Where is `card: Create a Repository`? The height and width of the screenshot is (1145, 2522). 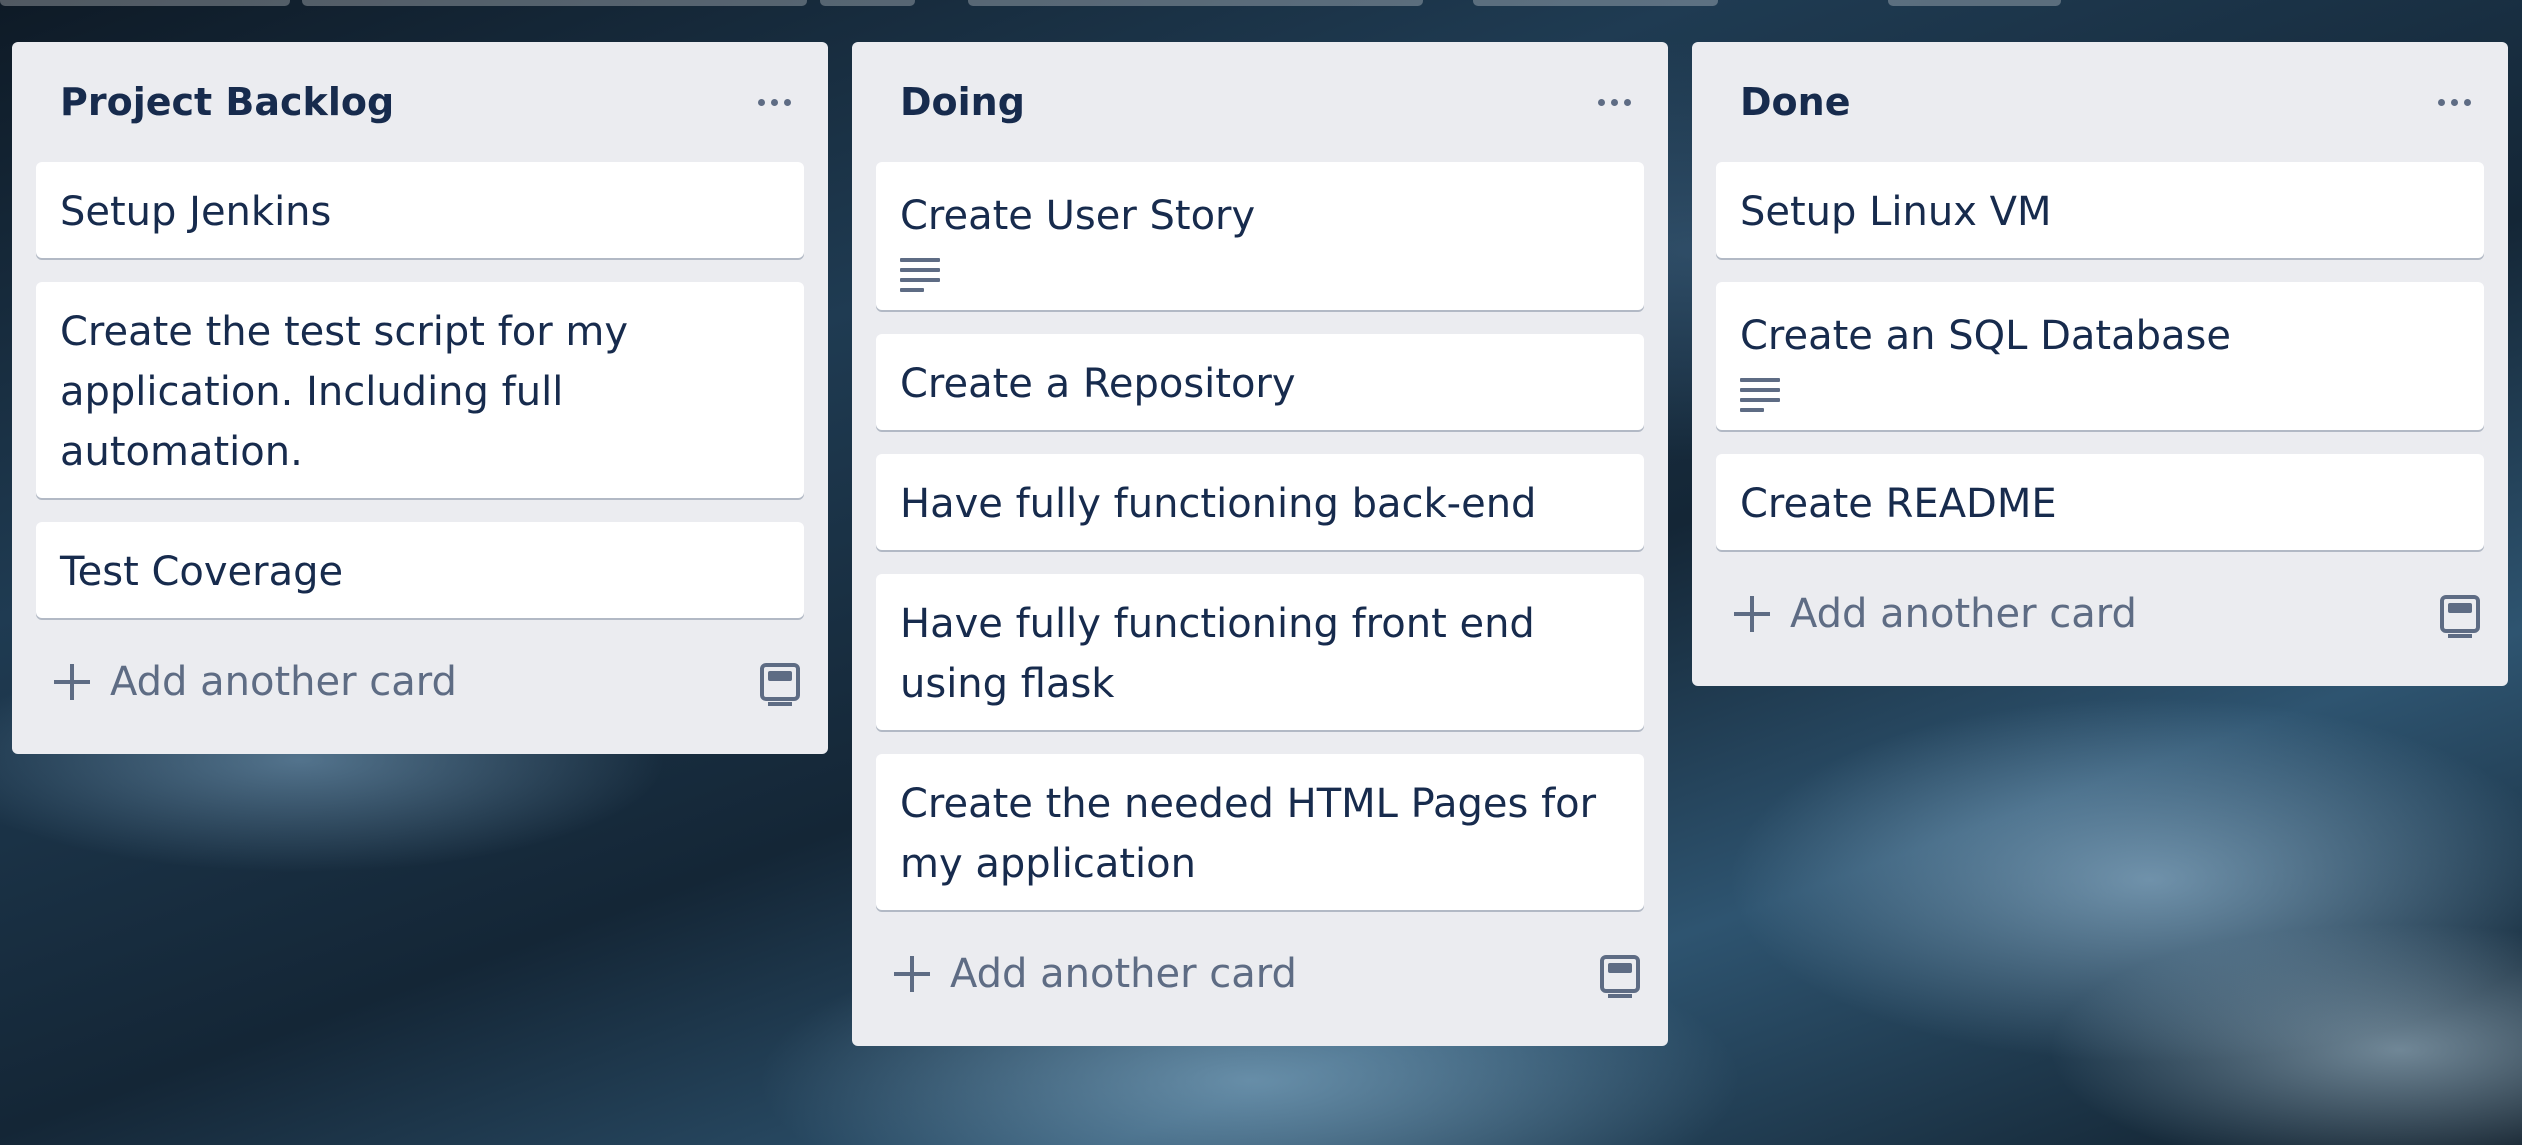 card: Create a Repository is located at coordinates (1260, 382).